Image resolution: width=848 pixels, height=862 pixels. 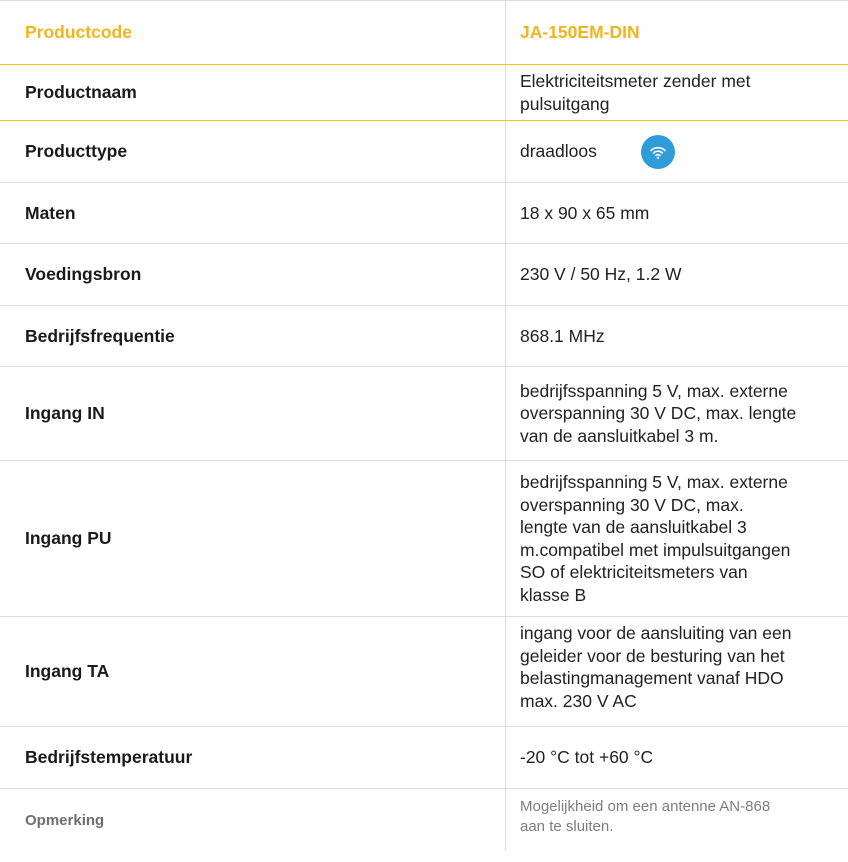 What do you see at coordinates (424, 275) in the screenshot?
I see `spec-row-voedingsbron: Voedingsbron 230 V / 50 Hz, 1.2 W` at bounding box center [424, 275].